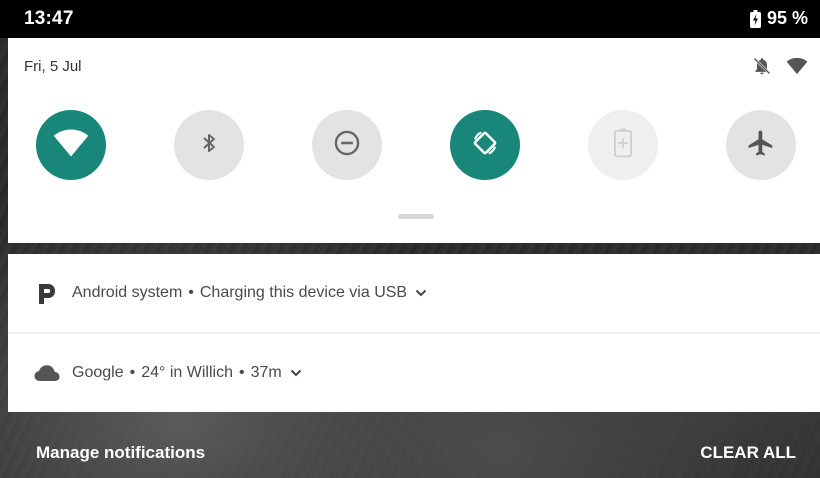 The width and height of the screenshot is (820, 478). Describe the element at coordinates (266, 372) in the screenshot. I see `notification-time: 37m` at that location.